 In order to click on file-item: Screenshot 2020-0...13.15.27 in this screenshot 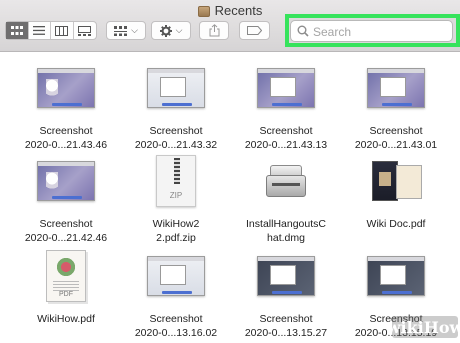, I will do `click(286, 290)`.